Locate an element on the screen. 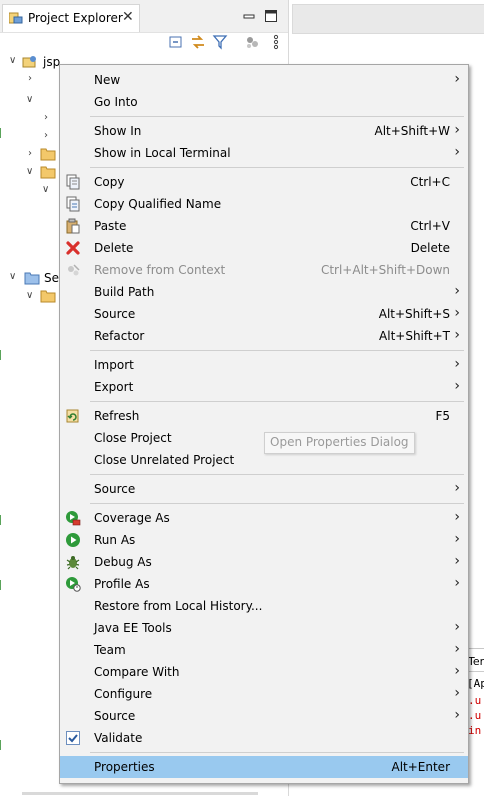 This screenshot has height=796, width=484. tab-project-explorer: Project Explorer ✕ is located at coordinates (71, 18).